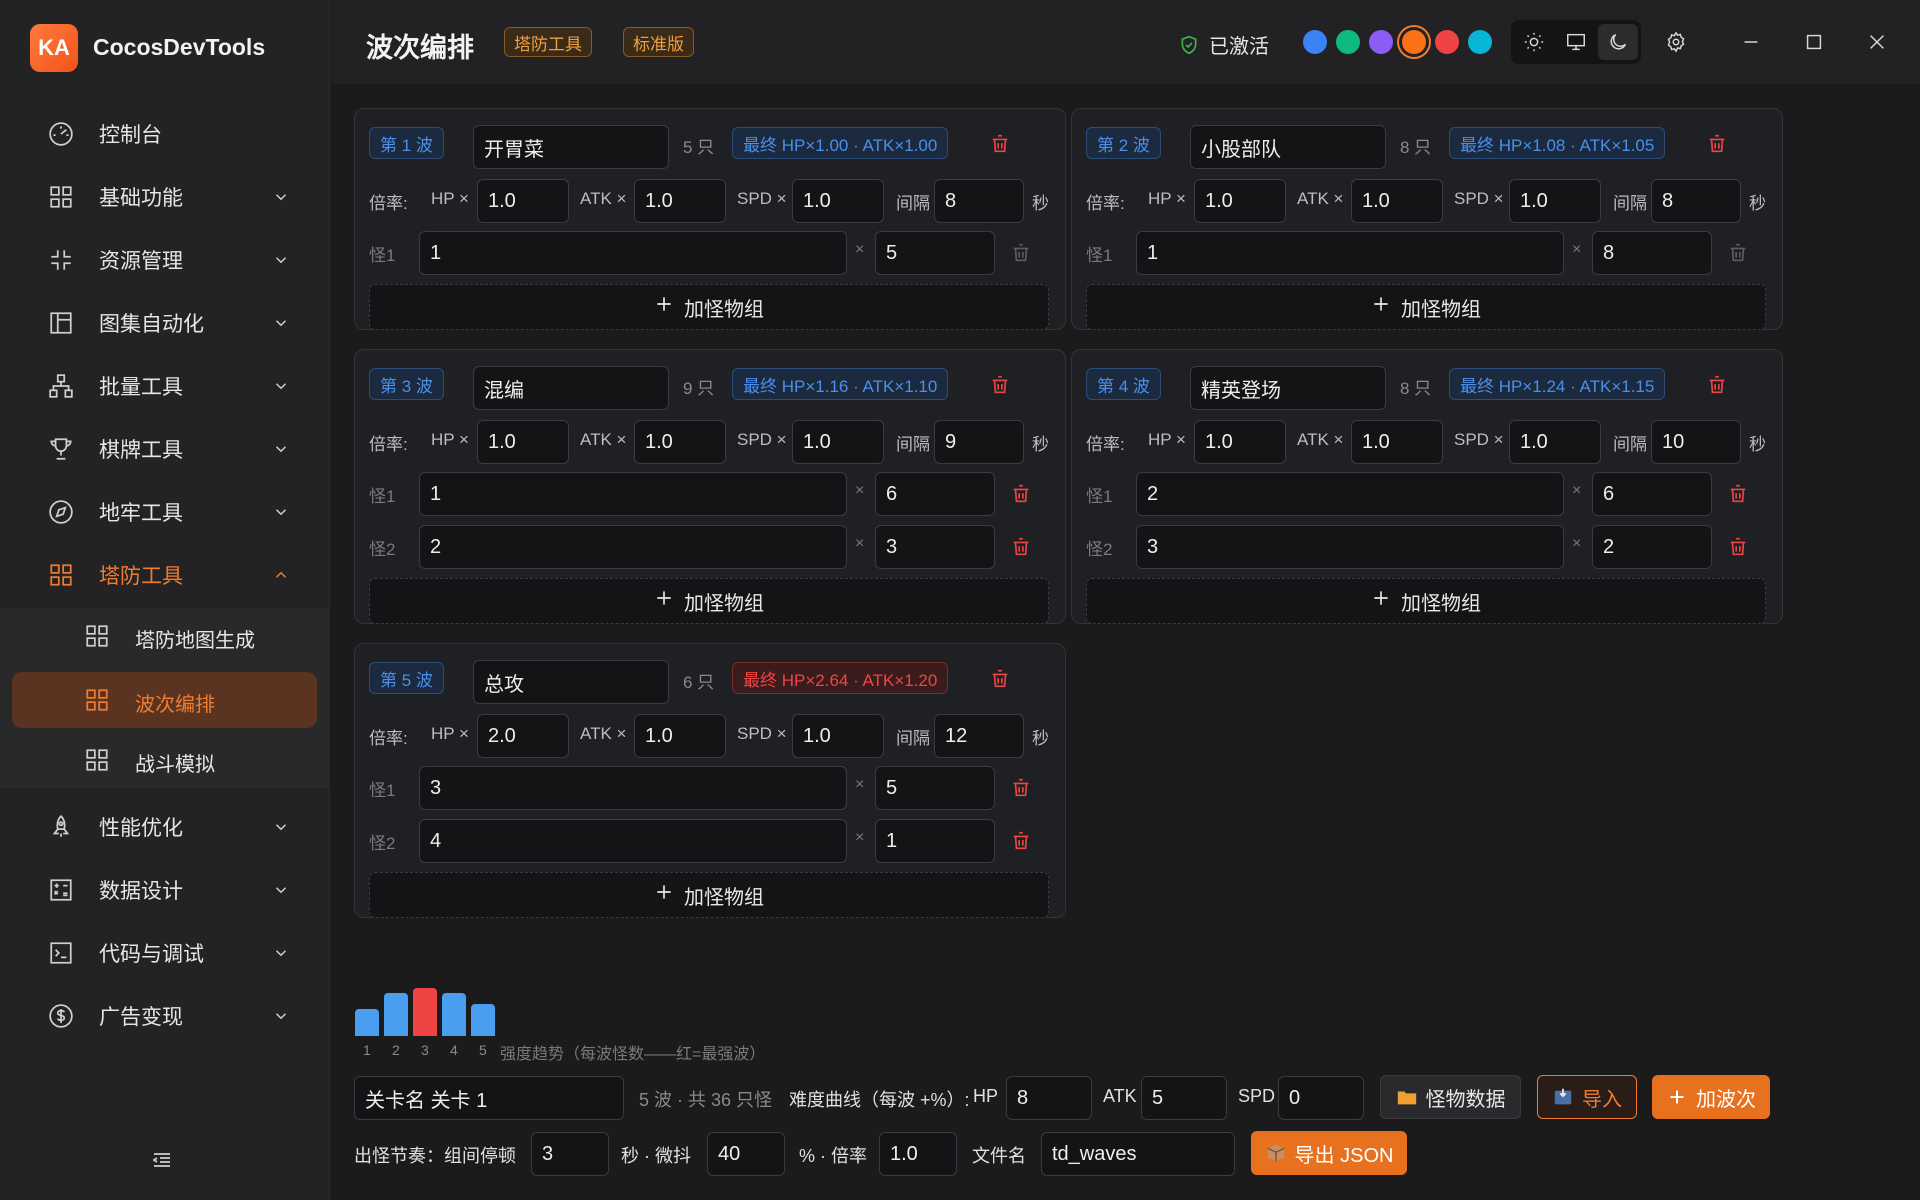 The width and height of the screenshot is (1920, 1200). What do you see at coordinates (165, 134) in the screenshot?
I see `sidebar-item-console: 控制台` at bounding box center [165, 134].